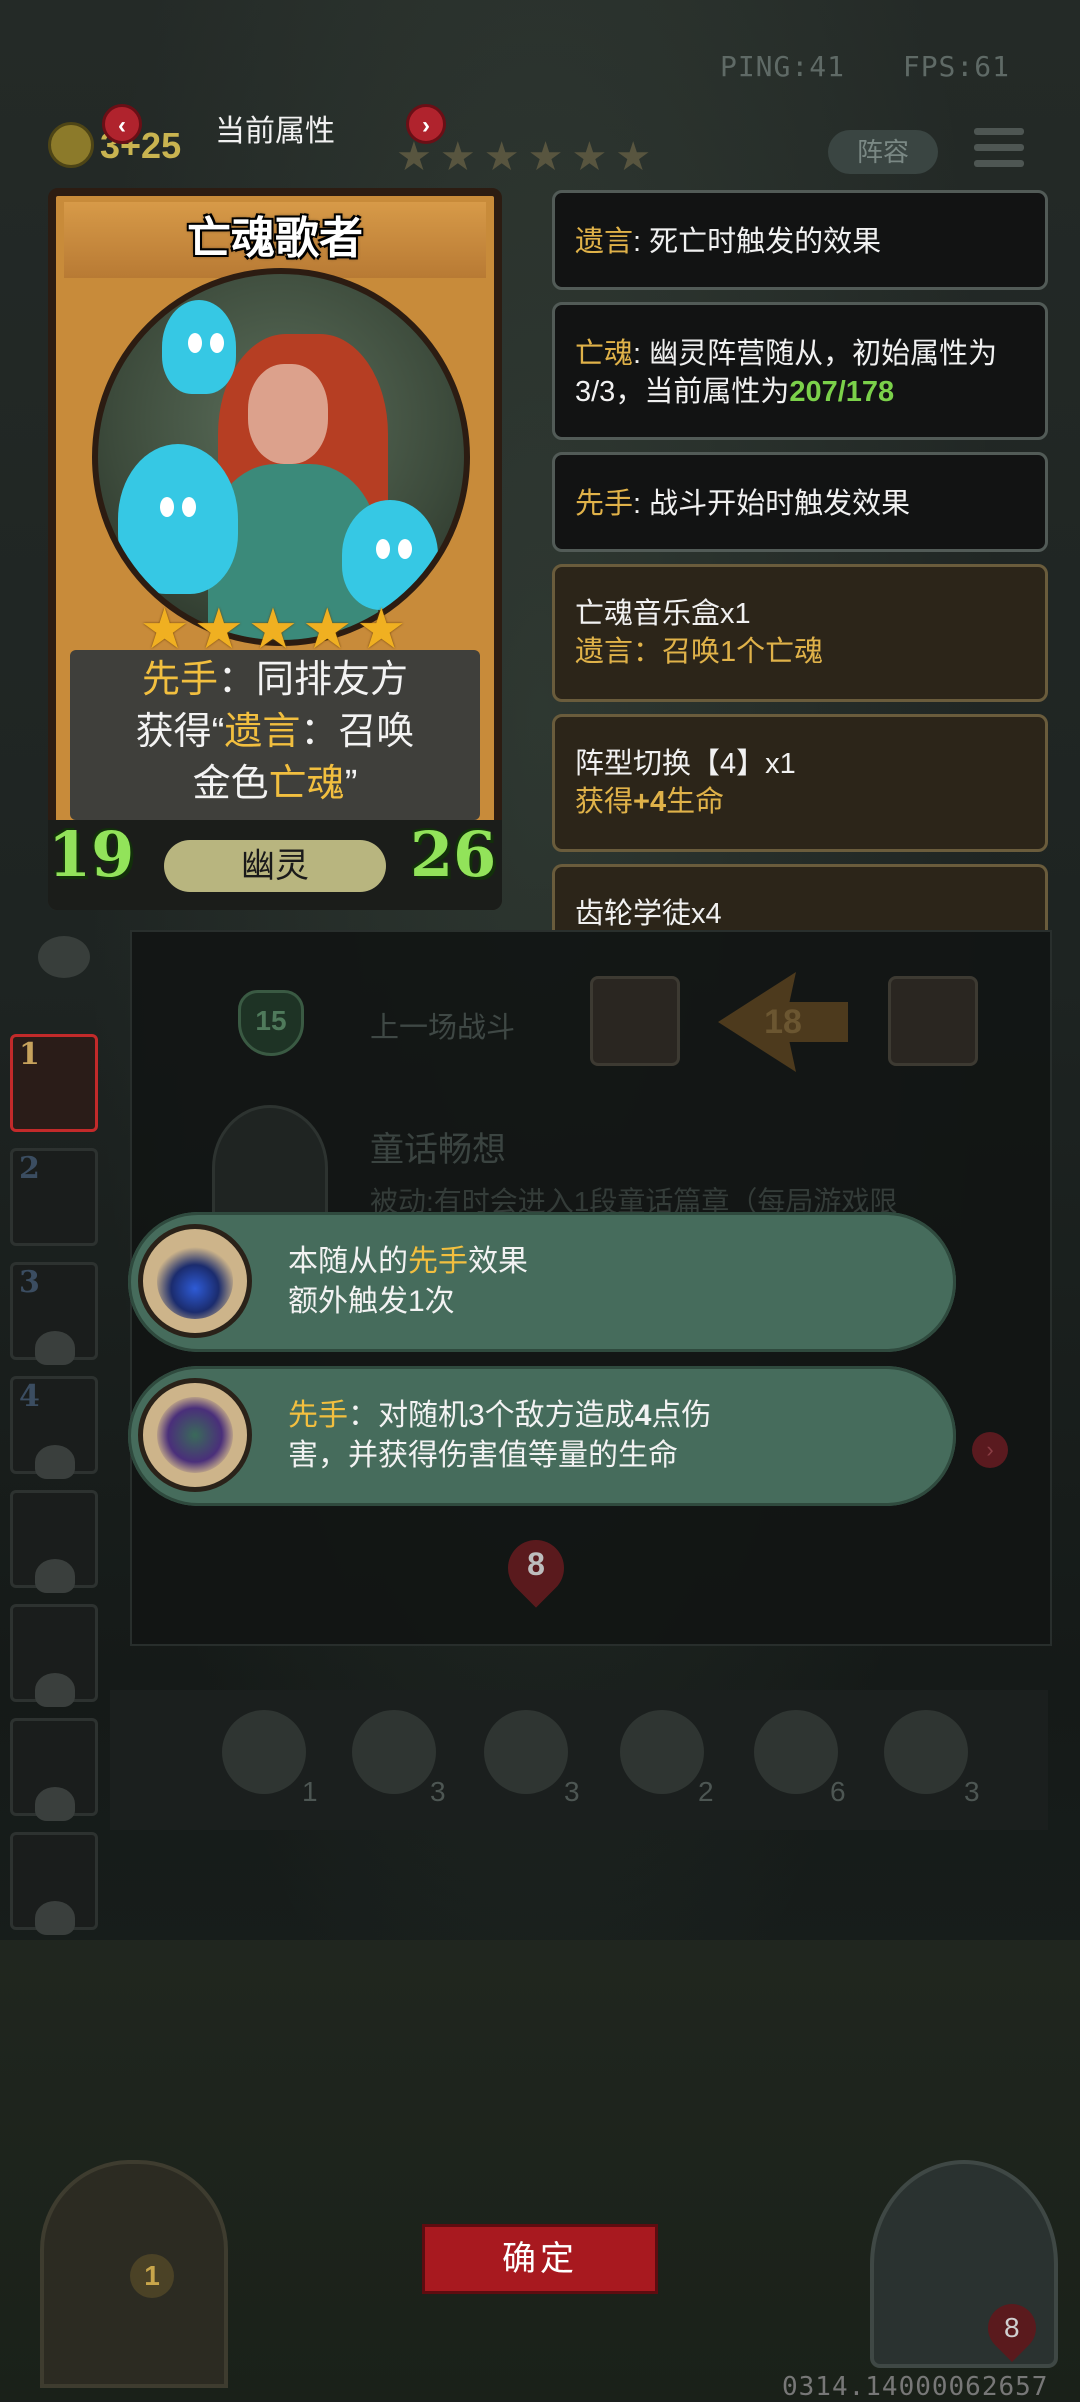 The image size is (1080, 2402). I want to click on effect-bubble: 先手：对随机3个敌方造成4点伤 害，并获得伤害值等量的生命, so click(542, 1436).